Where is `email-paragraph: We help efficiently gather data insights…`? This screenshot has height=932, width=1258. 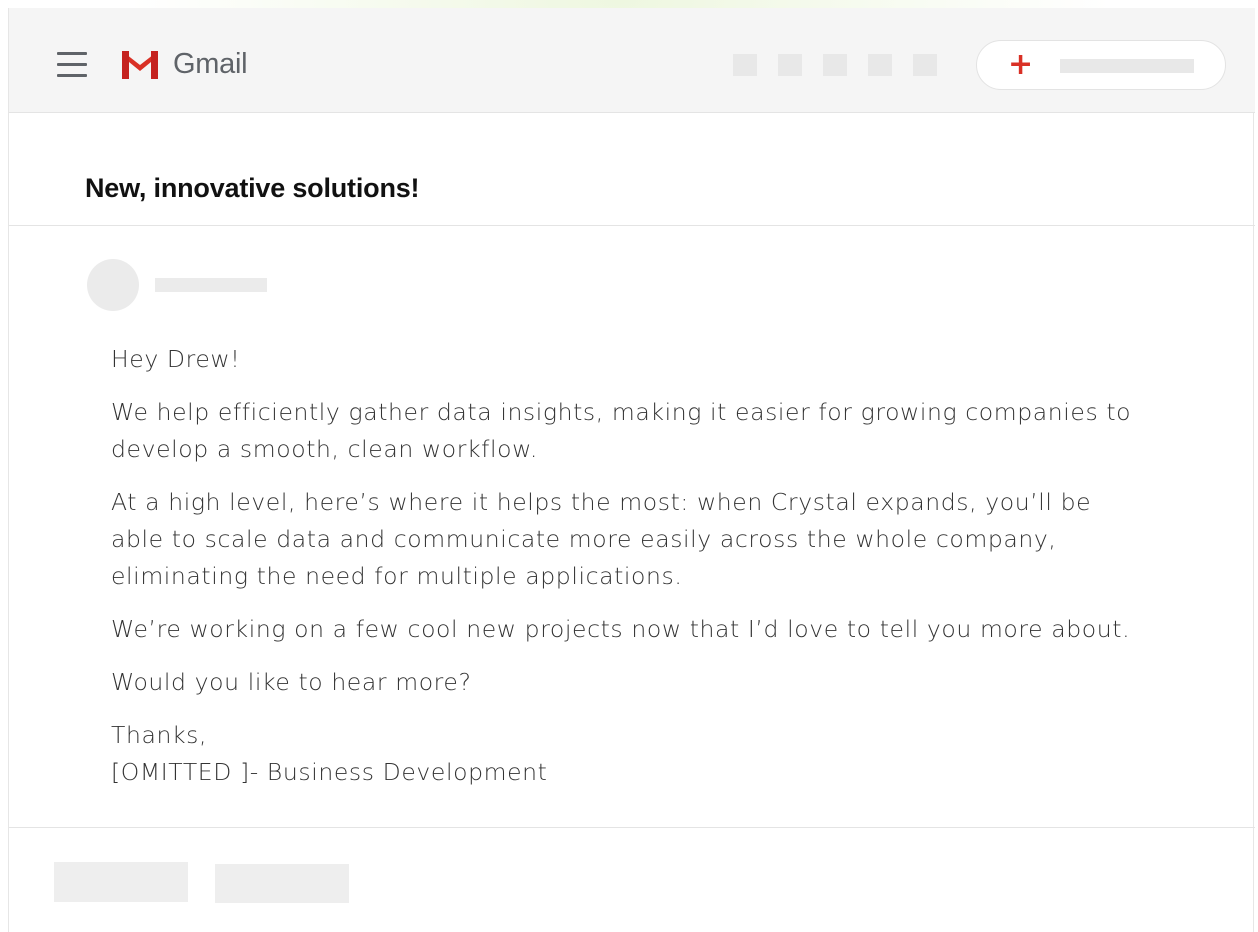
email-paragraph: We help efficiently gather data insights… is located at coordinates (621, 430).